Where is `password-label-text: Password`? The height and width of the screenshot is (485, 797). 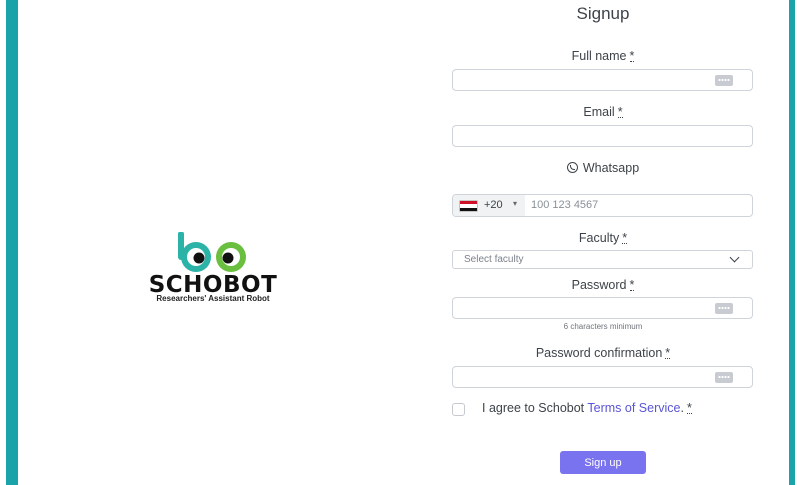 password-label-text: Password is located at coordinates (599, 285).